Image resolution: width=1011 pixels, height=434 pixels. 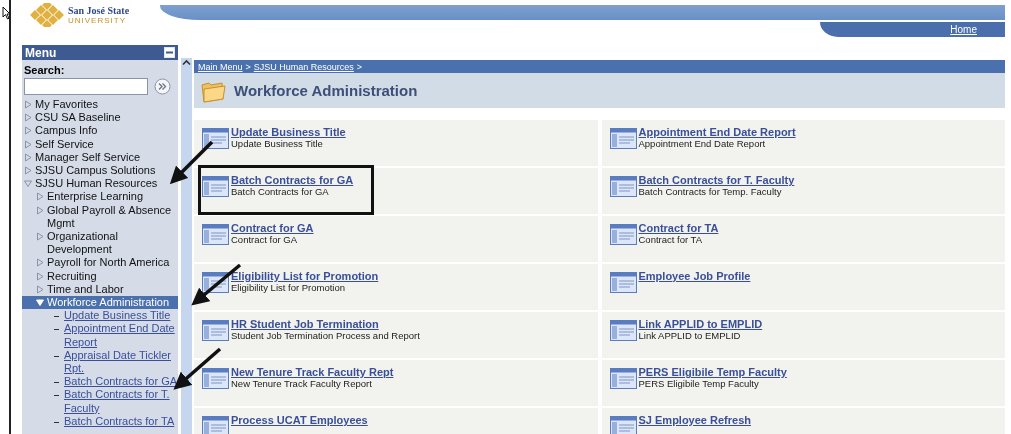 What do you see at coordinates (47, 15) in the screenshot?
I see `diamond-pattern-icon` at bounding box center [47, 15].